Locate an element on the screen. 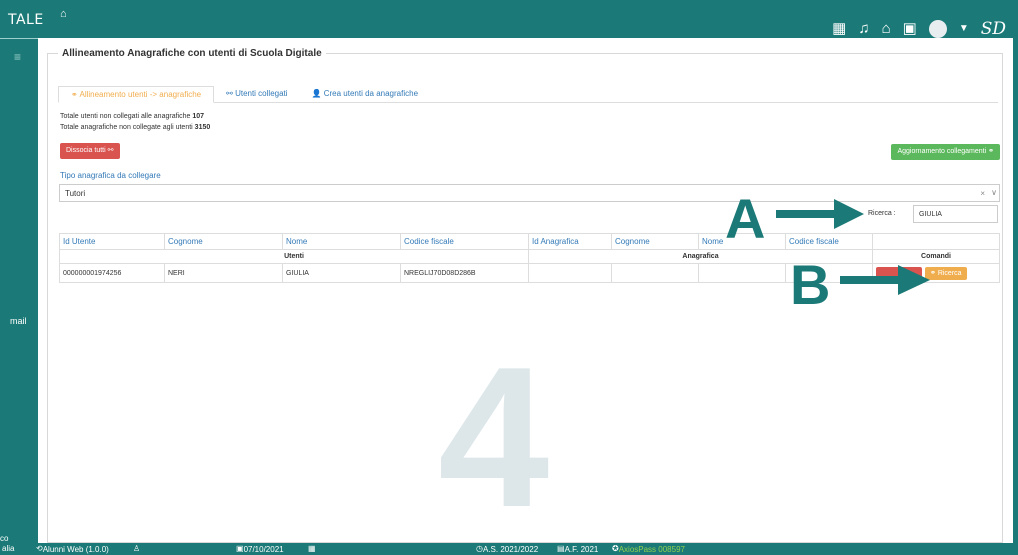 The image size is (1018, 555). home-icon: ⌂ is located at coordinates (63, 14).